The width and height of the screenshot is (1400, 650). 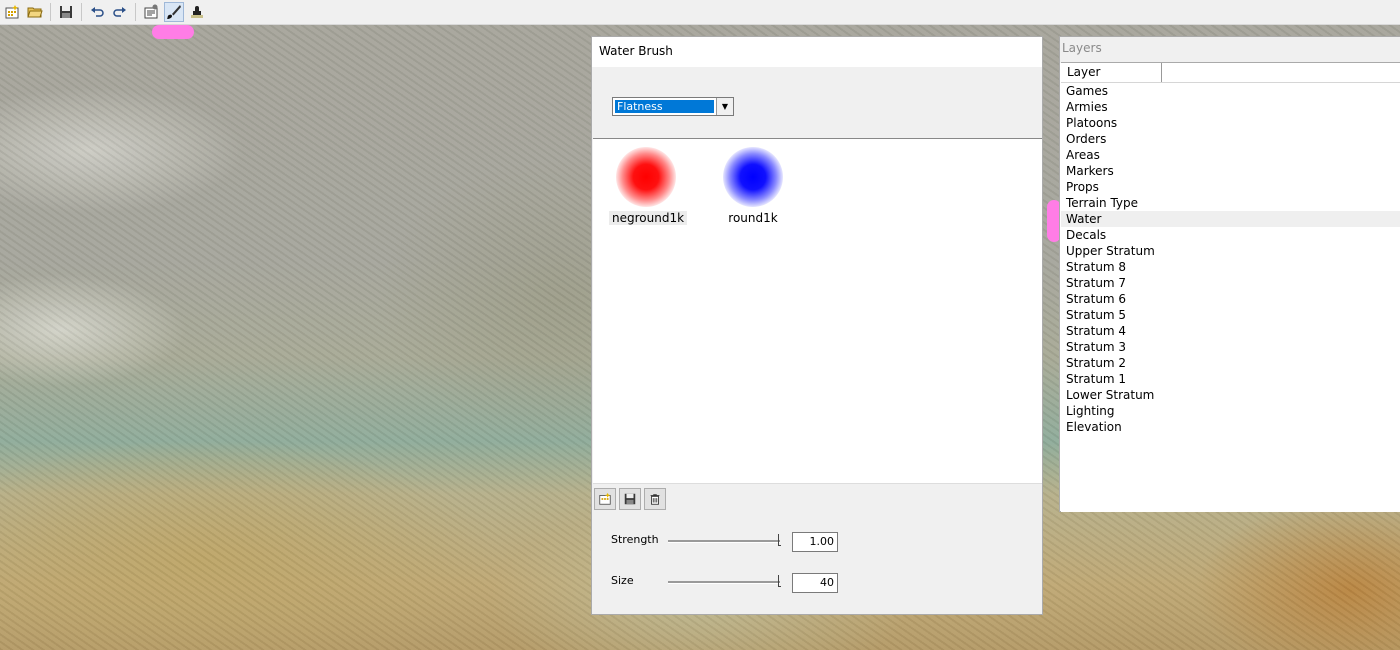 I want to click on layer-item-terrain-type: Terrain Type, so click(x=1230, y=203).